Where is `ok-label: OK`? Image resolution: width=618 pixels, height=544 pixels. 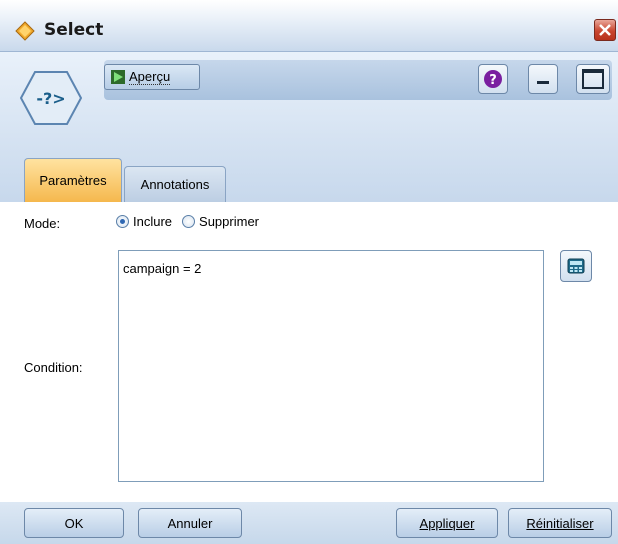 ok-label: OK is located at coordinates (74, 523).